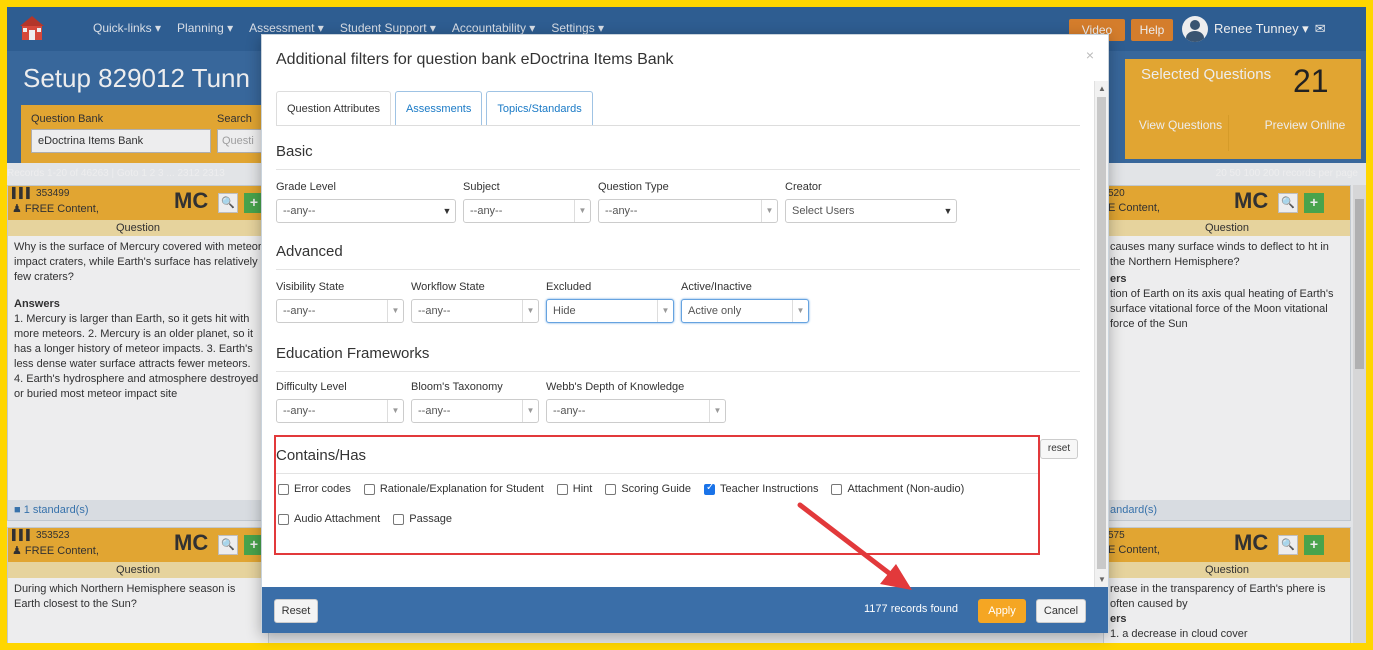 This screenshot has height=650, width=1373. What do you see at coordinates (340, 411) in the screenshot?
I see `difficulty-level-select: --any-- ▼` at bounding box center [340, 411].